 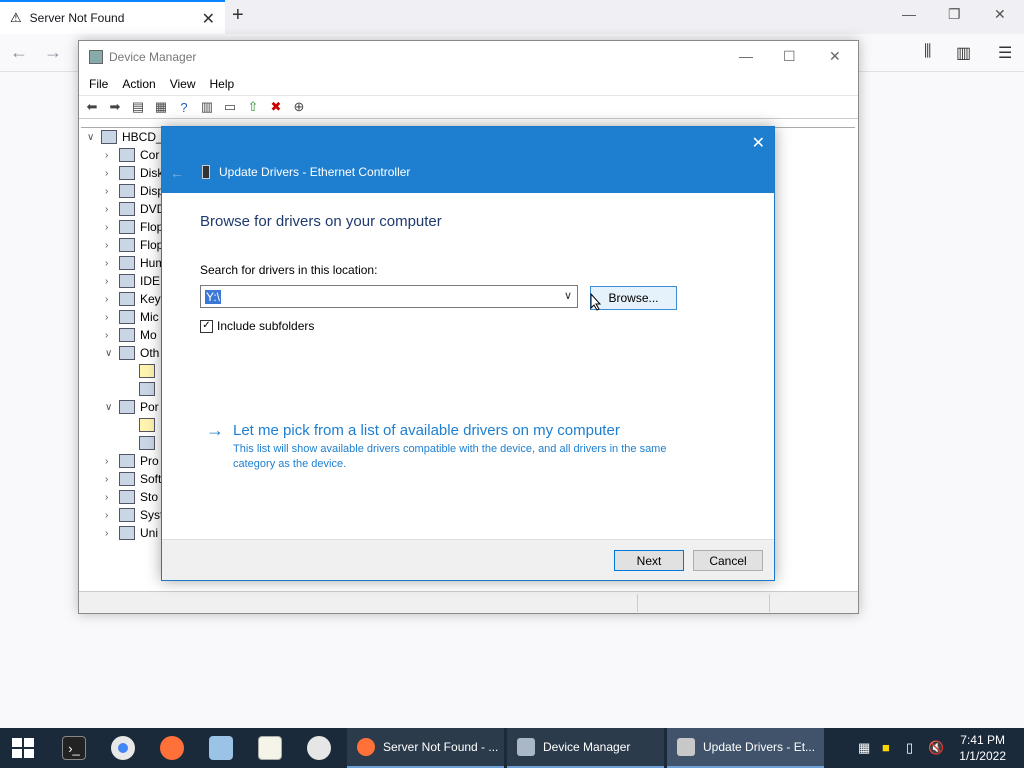 What do you see at coordinates (299, 107) in the screenshot?
I see `download-icon: ⊕` at bounding box center [299, 107].